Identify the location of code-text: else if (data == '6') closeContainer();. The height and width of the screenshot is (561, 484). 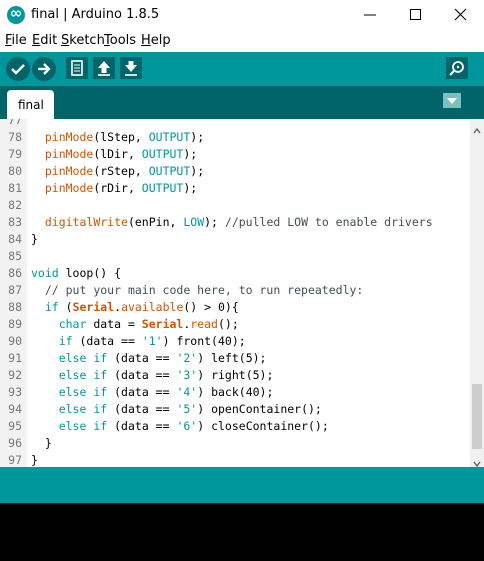
(180, 426).